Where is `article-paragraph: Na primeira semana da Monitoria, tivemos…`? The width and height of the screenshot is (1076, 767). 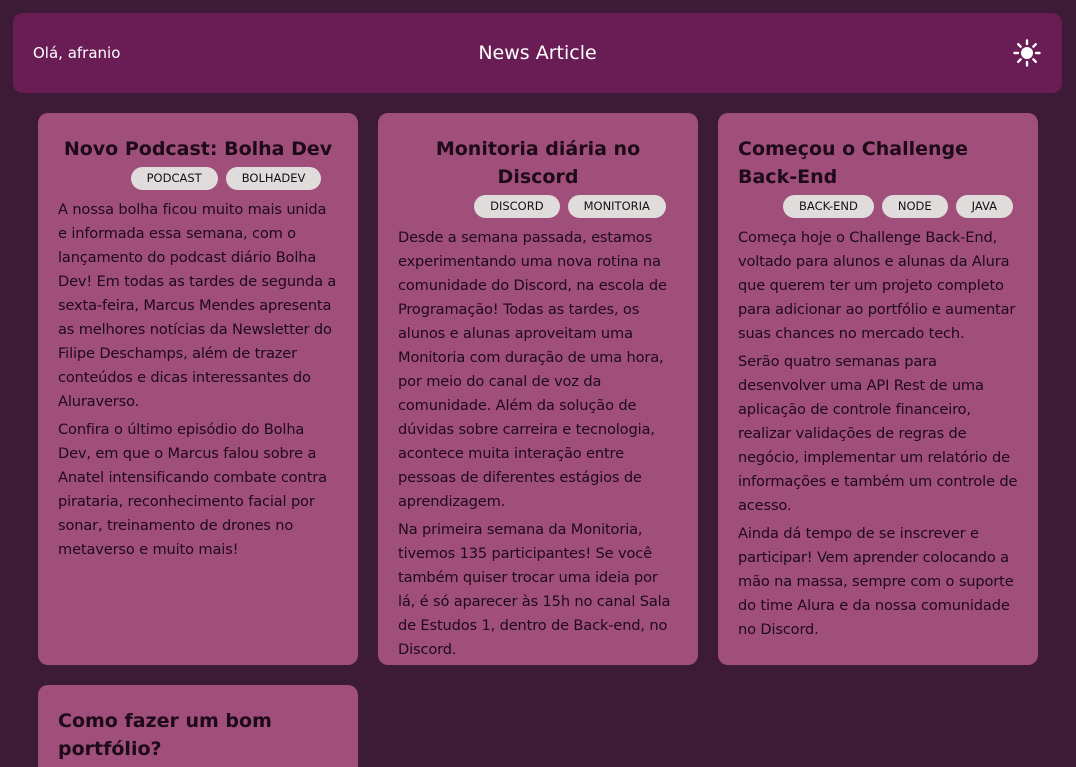
article-paragraph: Na primeira semana da Monitoria, tivemos… is located at coordinates (534, 589).